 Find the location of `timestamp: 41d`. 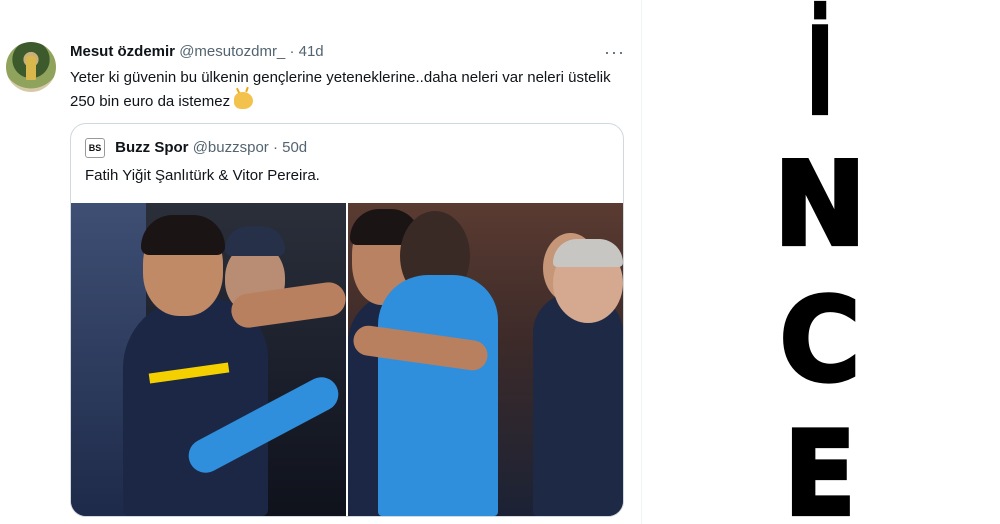

timestamp: 41d is located at coordinates (311, 51).